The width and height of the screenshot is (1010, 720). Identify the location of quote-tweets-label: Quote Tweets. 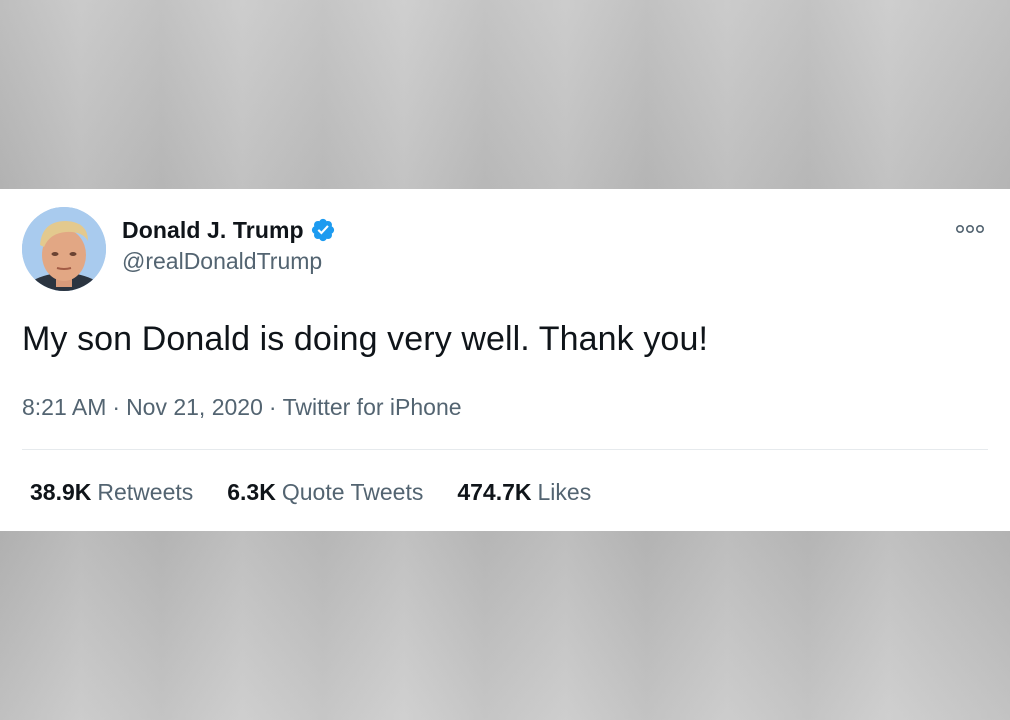
(352, 492).